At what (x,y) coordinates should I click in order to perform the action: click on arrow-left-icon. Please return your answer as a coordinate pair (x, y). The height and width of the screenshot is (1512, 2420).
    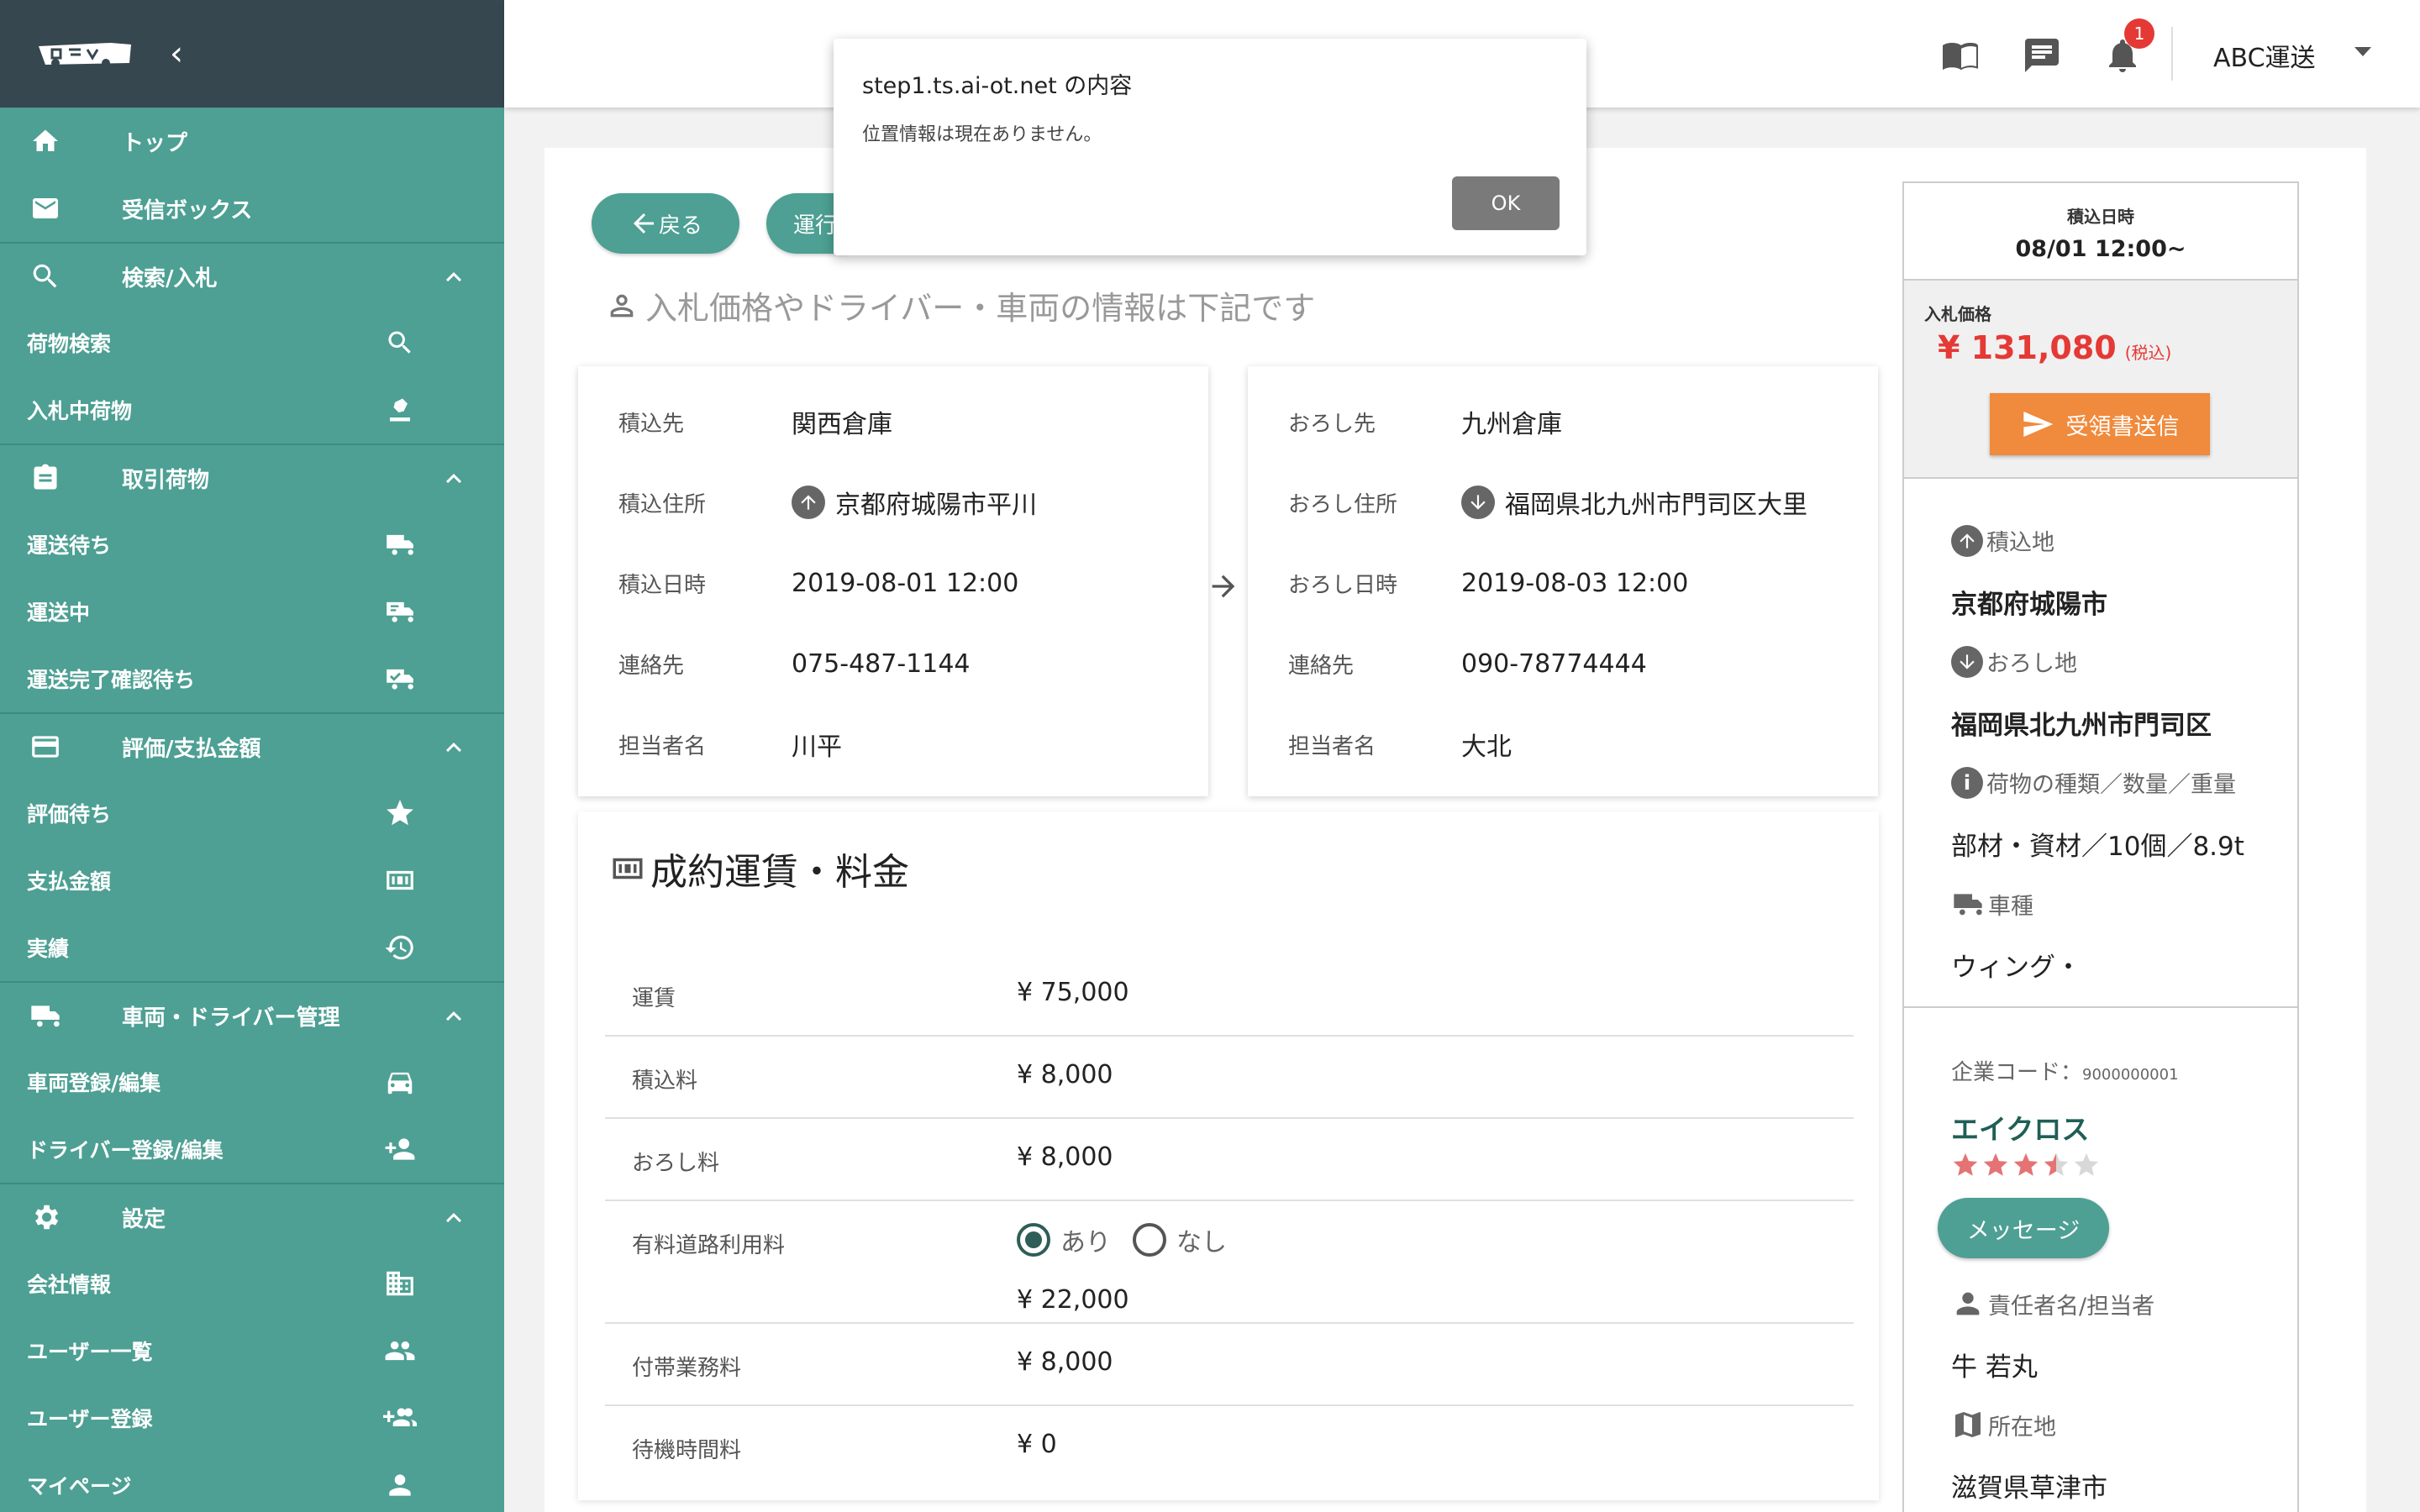
    Looking at the image, I should click on (644, 223).